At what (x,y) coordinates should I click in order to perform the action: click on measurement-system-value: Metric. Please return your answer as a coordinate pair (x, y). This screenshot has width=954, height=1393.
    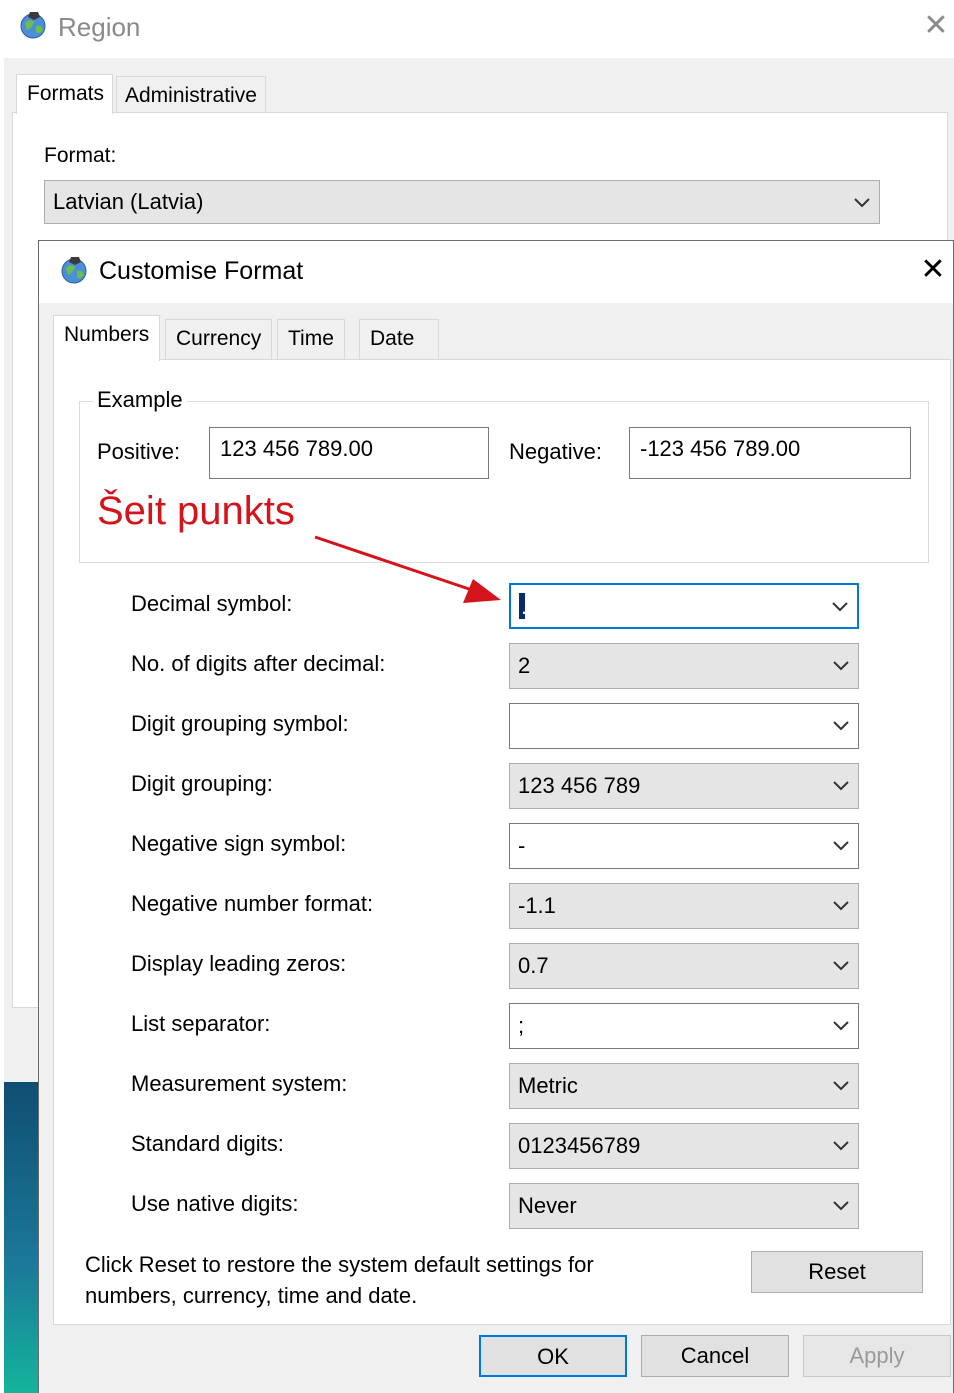
    Looking at the image, I should click on (548, 1085).